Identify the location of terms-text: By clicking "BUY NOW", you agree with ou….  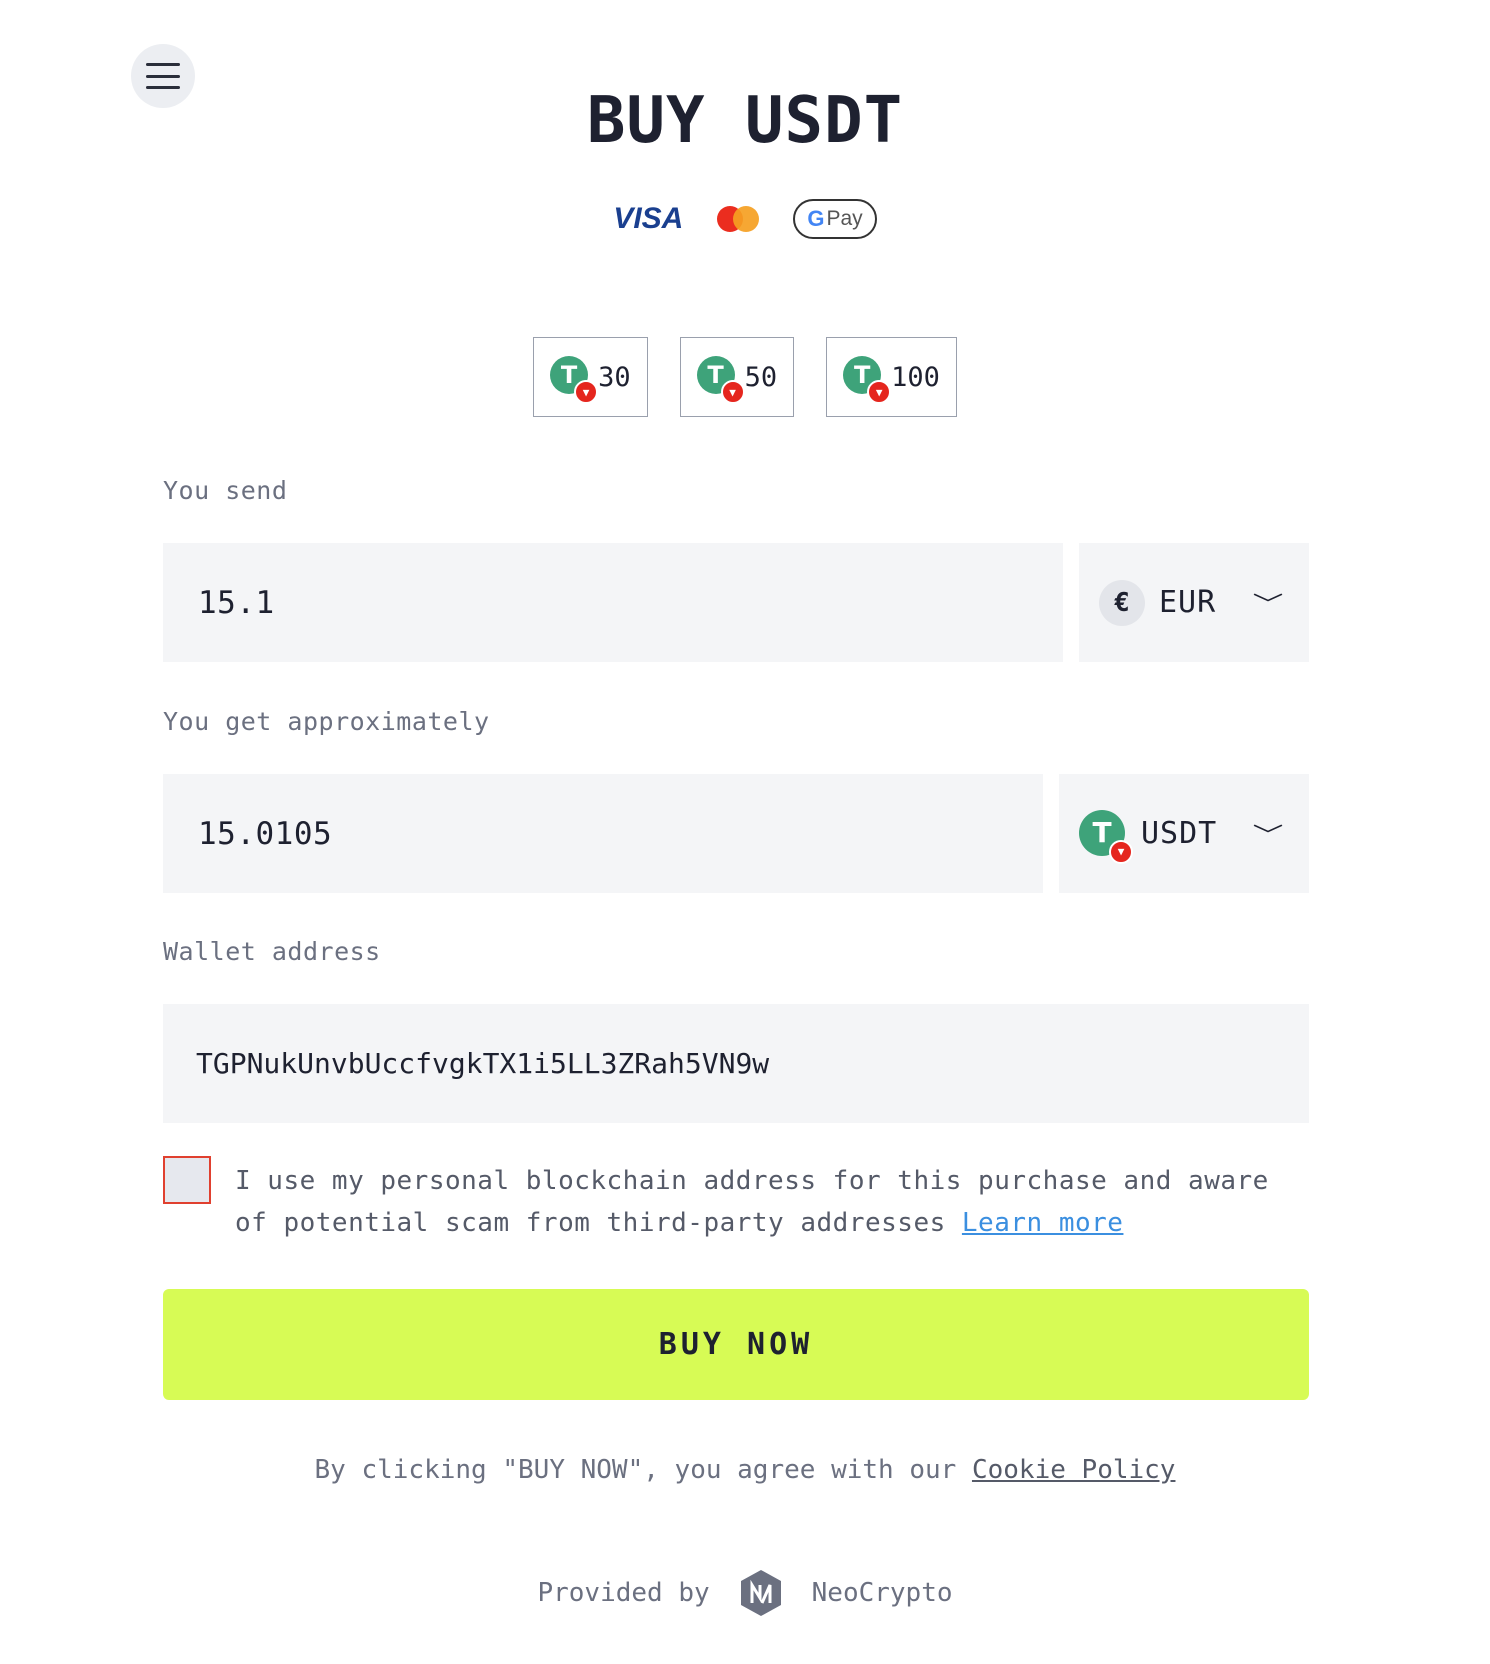
(745, 1470).